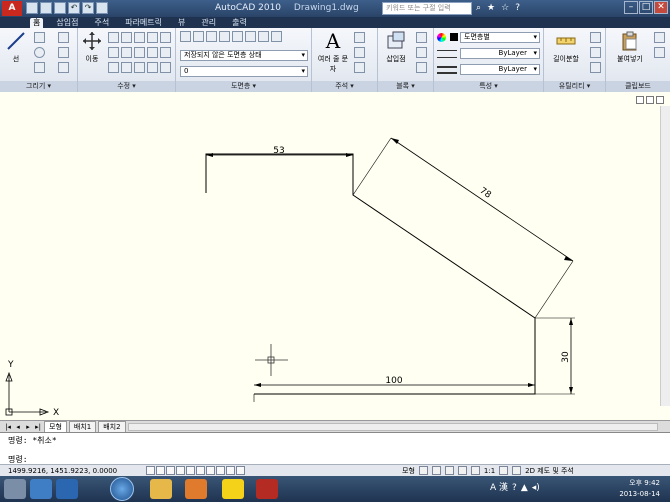  Describe the element at coordinates (92, 47) in the screenshot. I see `move-button: 이동` at that location.